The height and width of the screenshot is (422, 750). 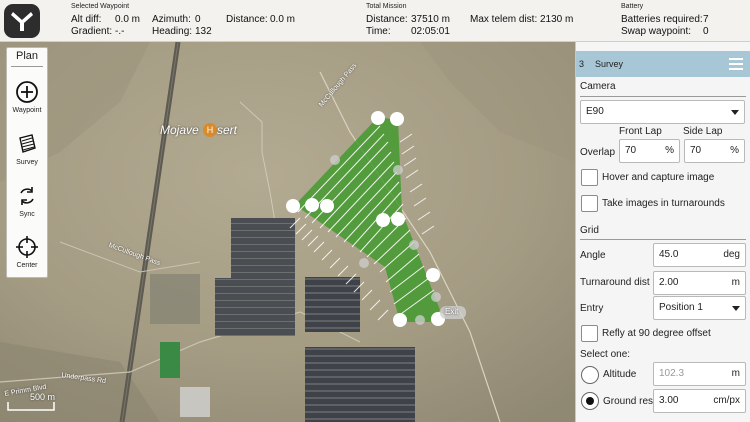 What do you see at coordinates (620, 374) in the screenshot?
I see `altitude-label: Altitude` at bounding box center [620, 374].